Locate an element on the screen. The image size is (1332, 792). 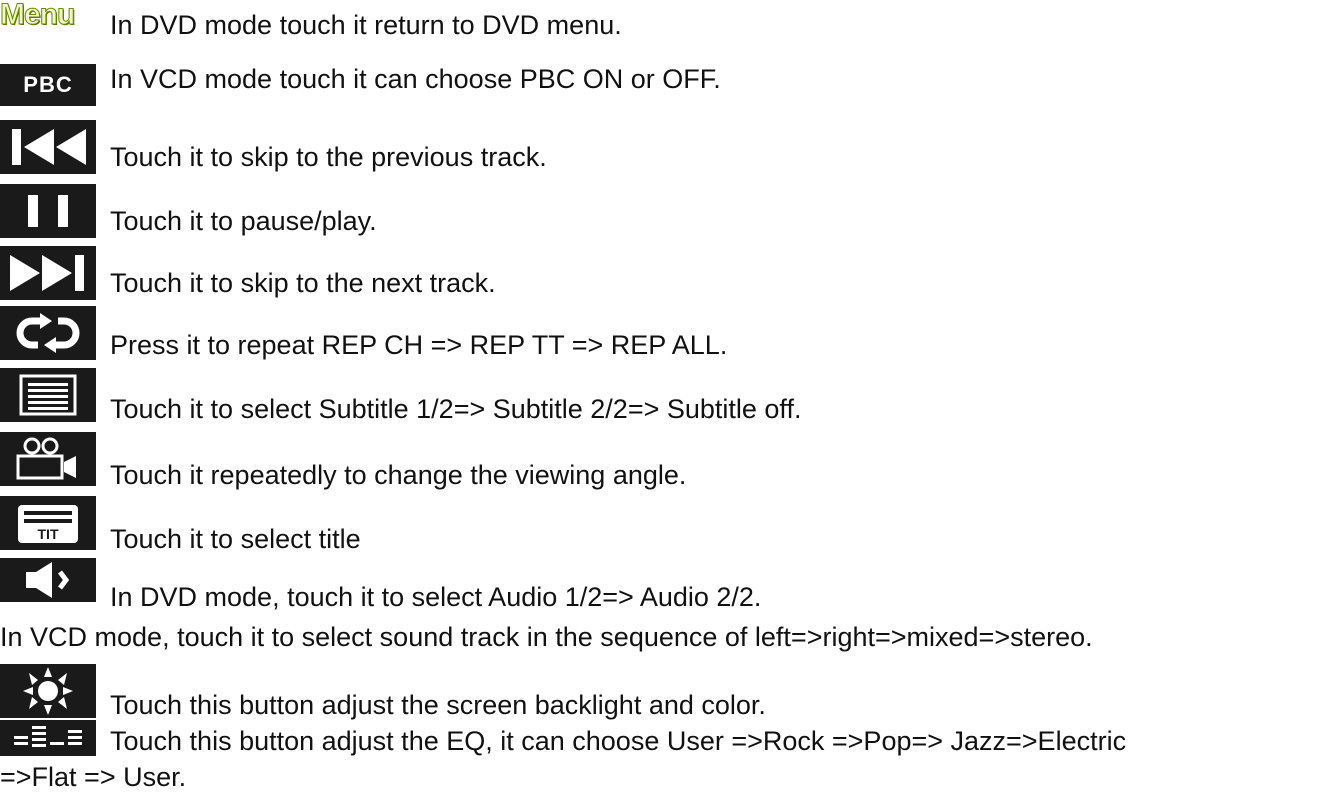
repeat-icon is located at coordinates (48, 333).